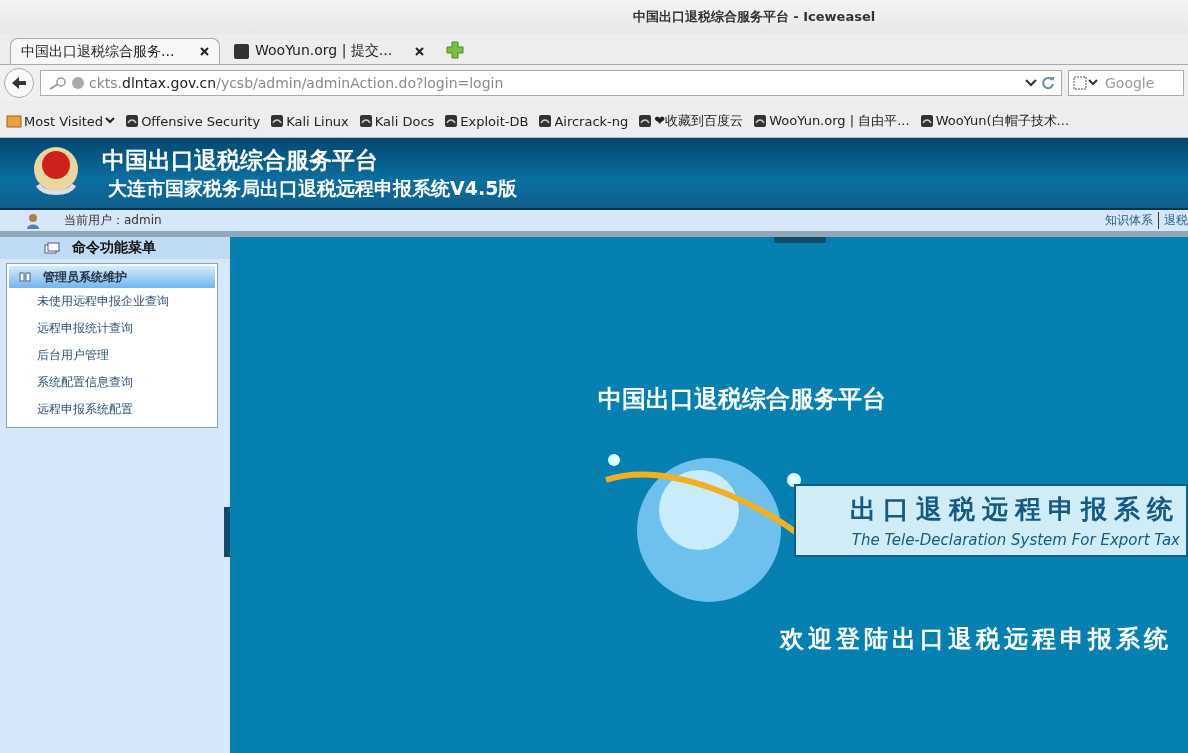  I want to click on bookmark-item: Aircrack-ng, so click(583, 121).